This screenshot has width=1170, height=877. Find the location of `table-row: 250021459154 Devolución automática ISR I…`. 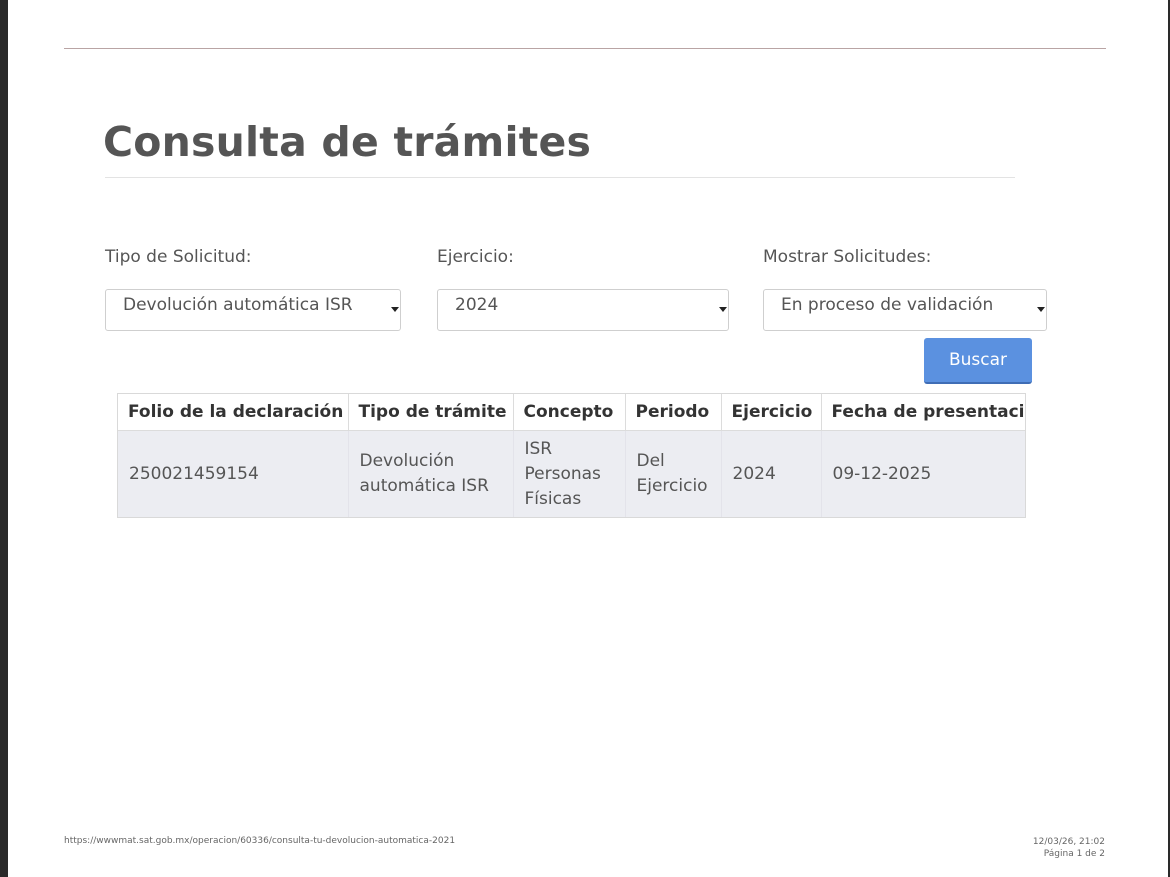

table-row: 250021459154 Devolución automática ISR I… is located at coordinates (571, 473).